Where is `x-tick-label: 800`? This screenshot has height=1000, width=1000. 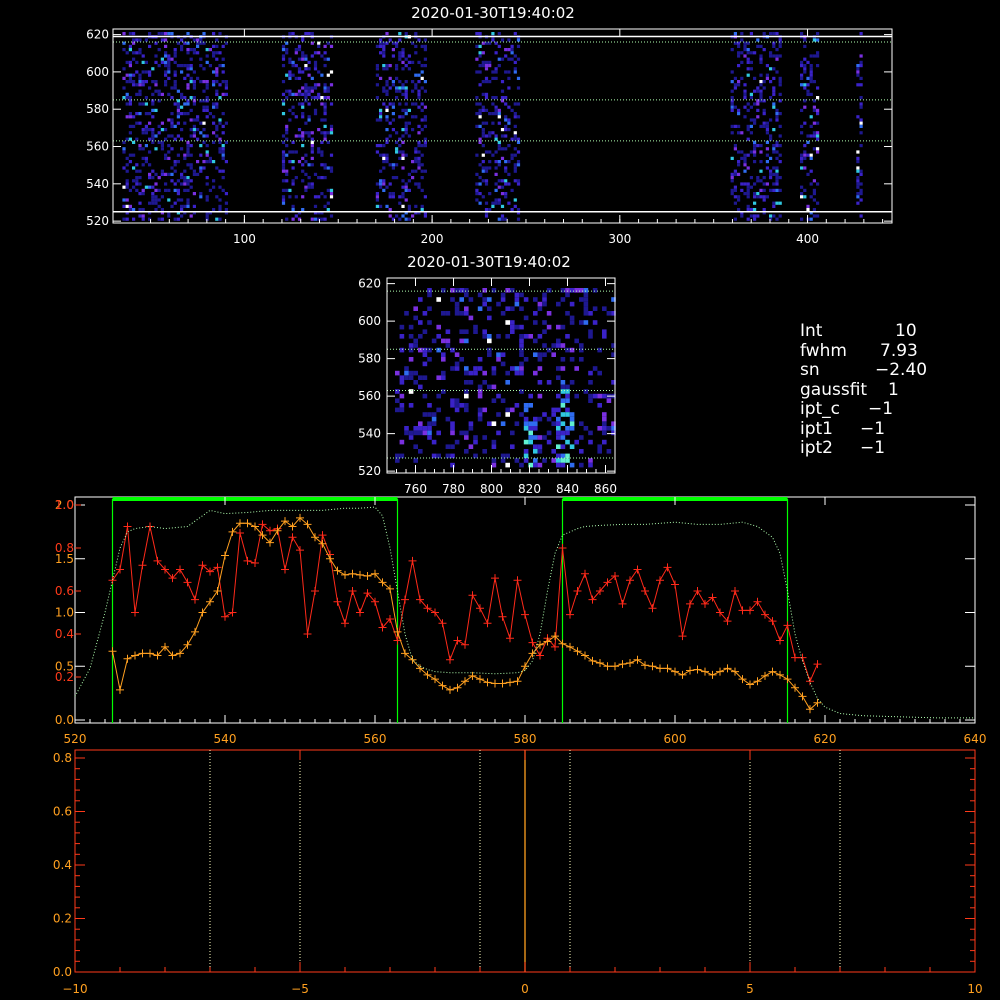
x-tick-label: 800 is located at coordinates (491, 489).